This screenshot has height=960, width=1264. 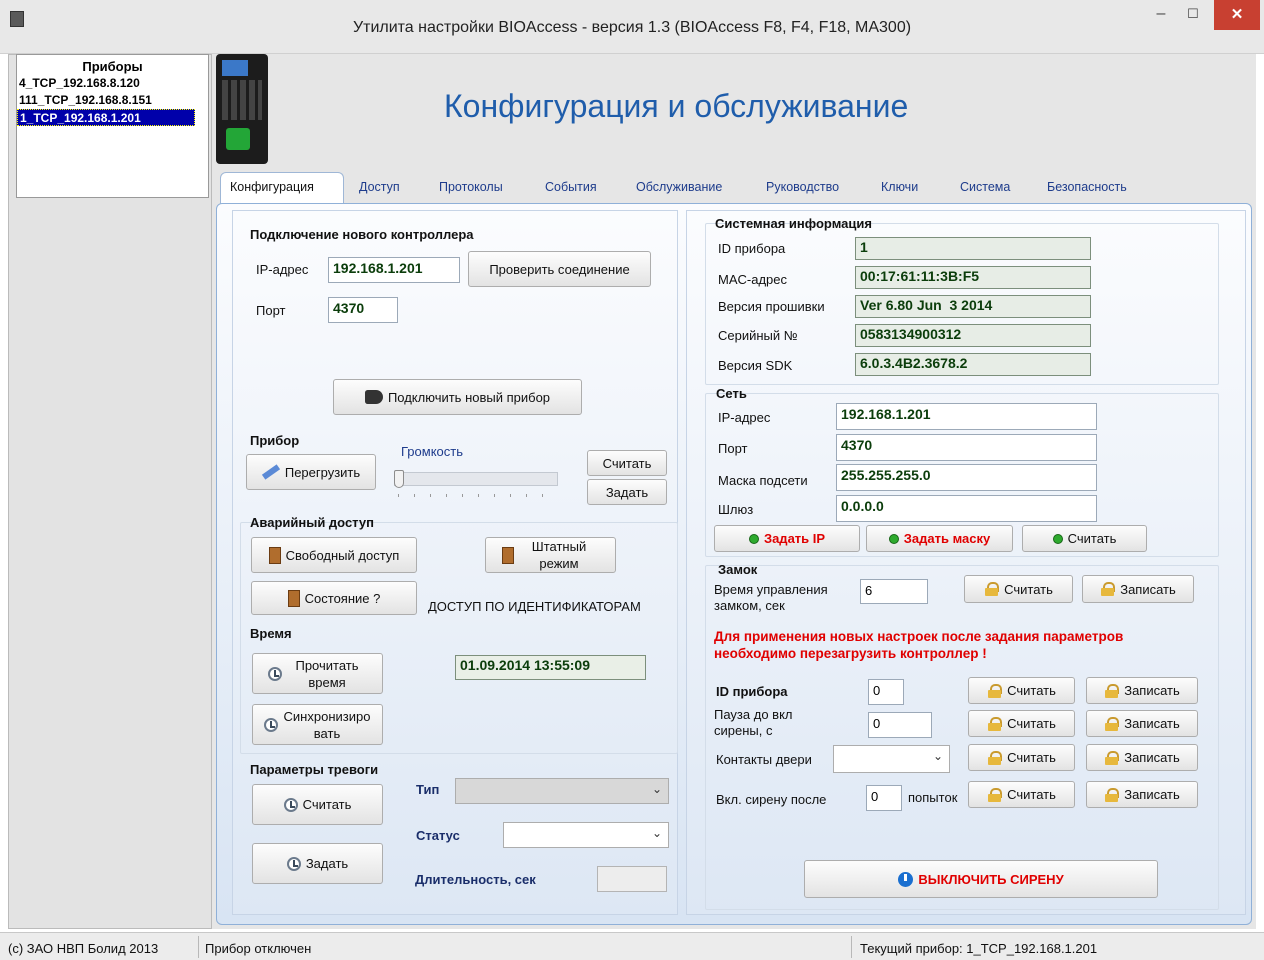 What do you see at coordinates (966, 508) in the screenshot?
I see `network-gateway-input: 0.0.0.0` at bounding box center [966, 508].